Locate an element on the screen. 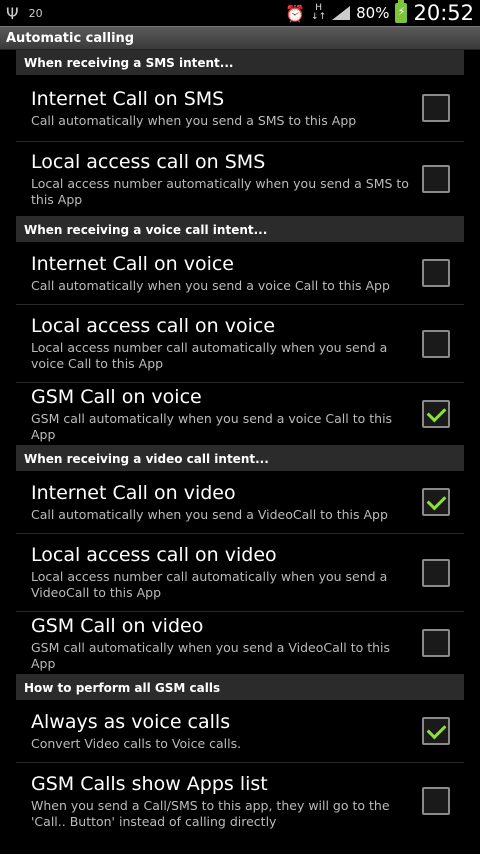 The image size is (480, 854). pref-title: GSM Call on video is located at coordinates (117, 625).